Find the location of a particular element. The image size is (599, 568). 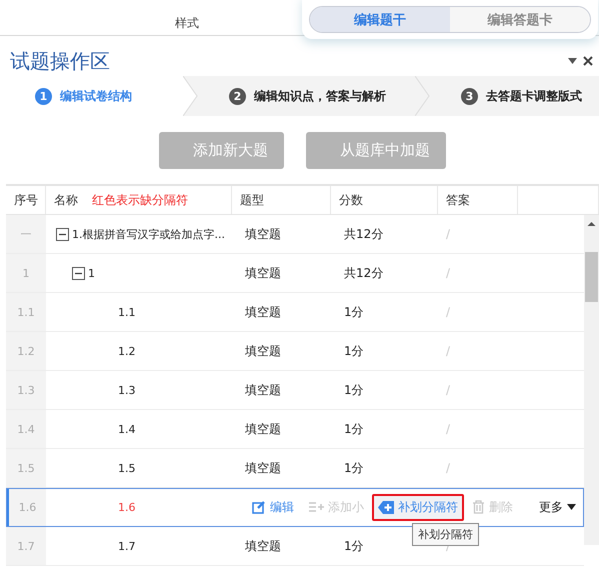

question-name: 1.2 is located at coordinates (127, 351).